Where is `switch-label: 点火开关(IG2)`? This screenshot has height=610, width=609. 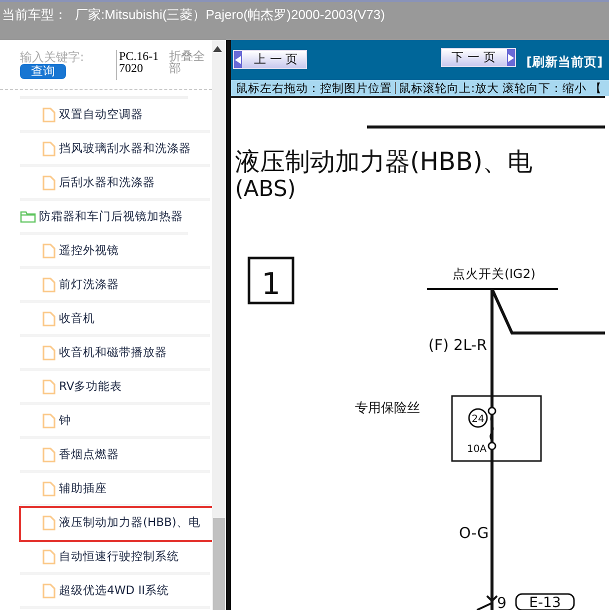 switch-label: 点火开关(IG2) is located at coordinates (494, 273).